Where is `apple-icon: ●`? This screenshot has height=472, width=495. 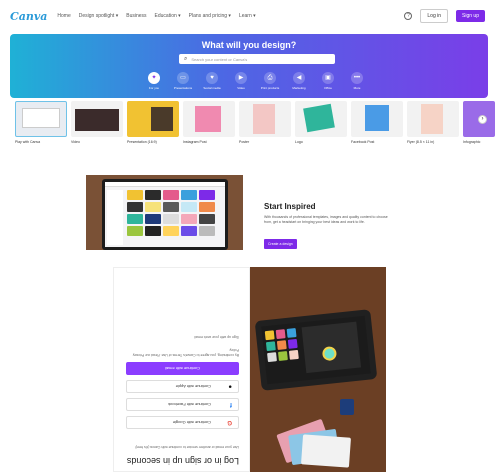
apple-icon: ● is located at coordinates (230, 386).